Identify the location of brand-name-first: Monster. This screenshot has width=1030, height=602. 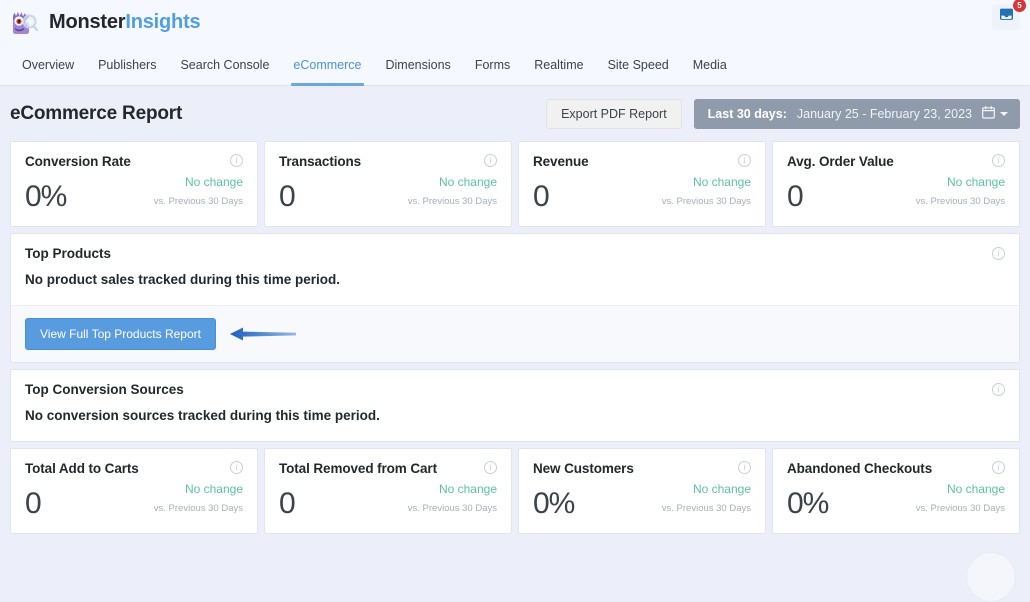
(87, 22).